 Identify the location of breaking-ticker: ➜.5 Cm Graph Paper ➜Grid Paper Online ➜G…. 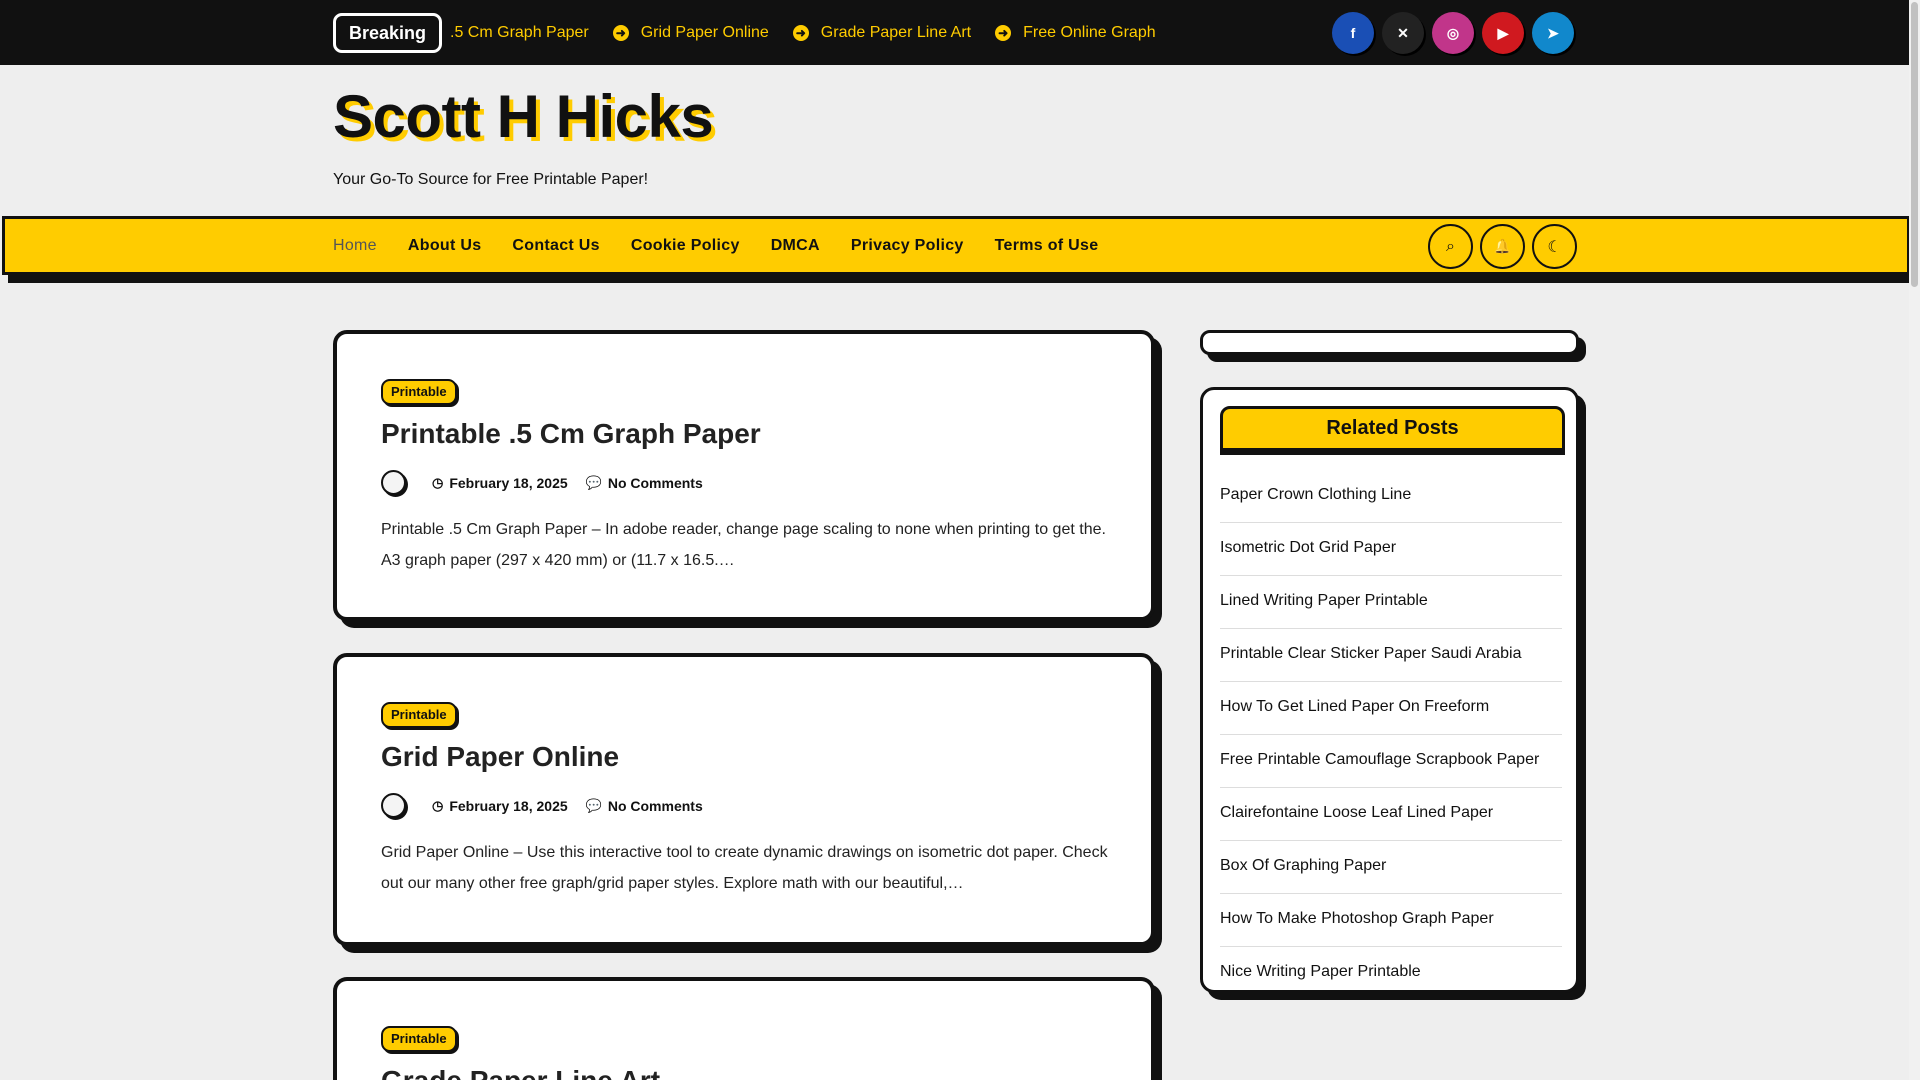
(815, 32).